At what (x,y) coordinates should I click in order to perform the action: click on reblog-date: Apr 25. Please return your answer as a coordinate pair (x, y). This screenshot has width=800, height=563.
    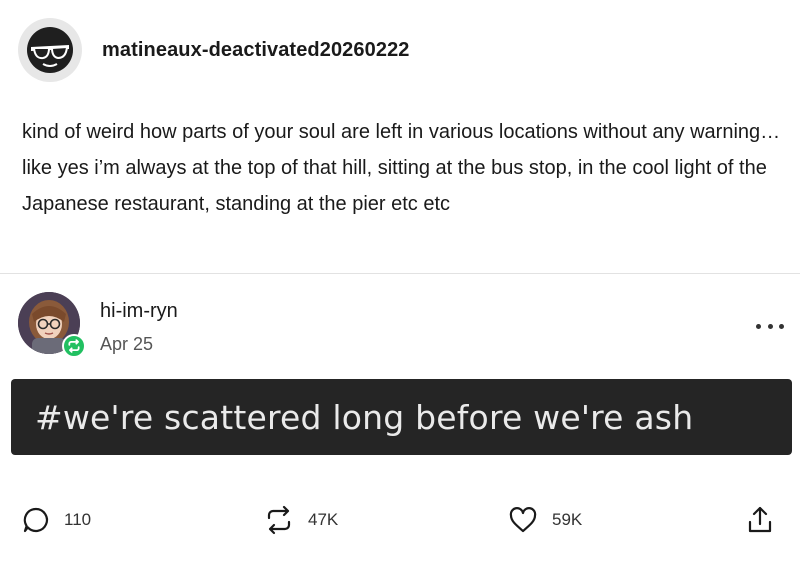
    Looking at the image, I should click on (126, 344).